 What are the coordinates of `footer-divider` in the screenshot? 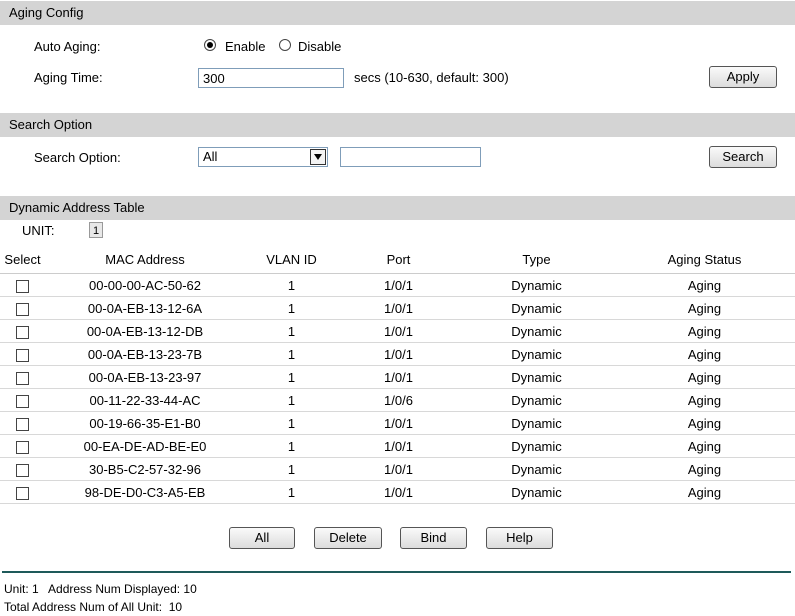 It's located at (396, 572).